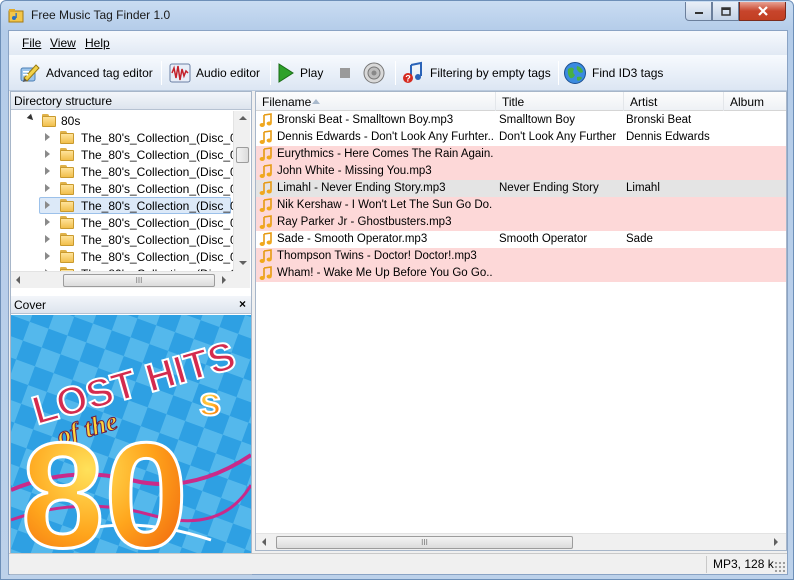  Describe the element at coordinates (513, 102) in the screenshot. I see `column-title-label: Title` at that location.